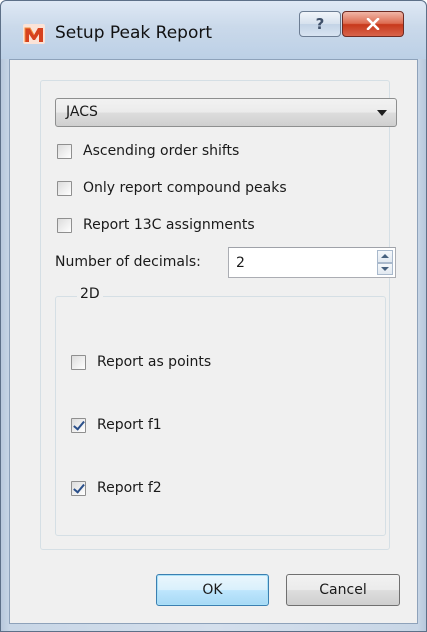 The height and width of the screenshot is (632, 427). I want to click on compound-peaks-option: Only report compound peaks, so click(172, 188).